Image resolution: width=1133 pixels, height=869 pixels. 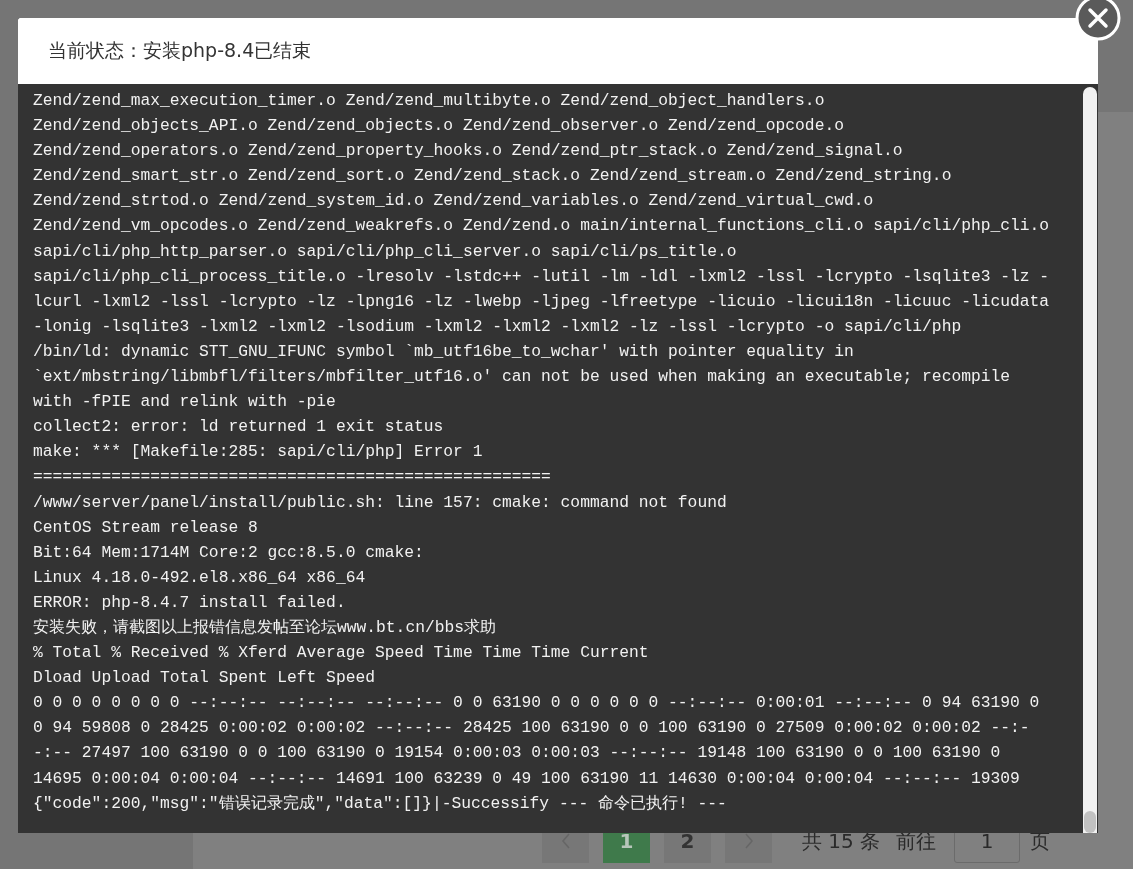 I want to click on log-line: Zend/zend_strtod.o Zend/zend_system_id.o Zend/zend_variables.o Zend/zend_virtual_cwd.o, so click(x=454, y=201).